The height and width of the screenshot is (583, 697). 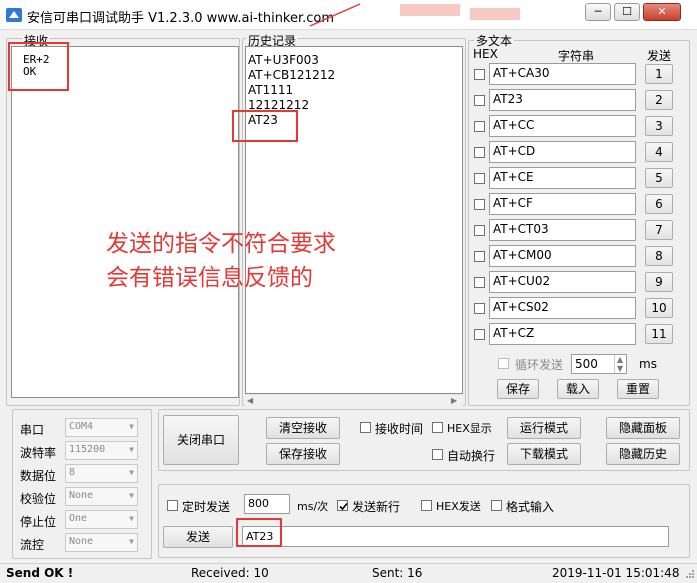 What do you see at coordinates (38, 476) in the screenshot?
I see `port-setting-label: 数据位` at bounding box center [38, 476].